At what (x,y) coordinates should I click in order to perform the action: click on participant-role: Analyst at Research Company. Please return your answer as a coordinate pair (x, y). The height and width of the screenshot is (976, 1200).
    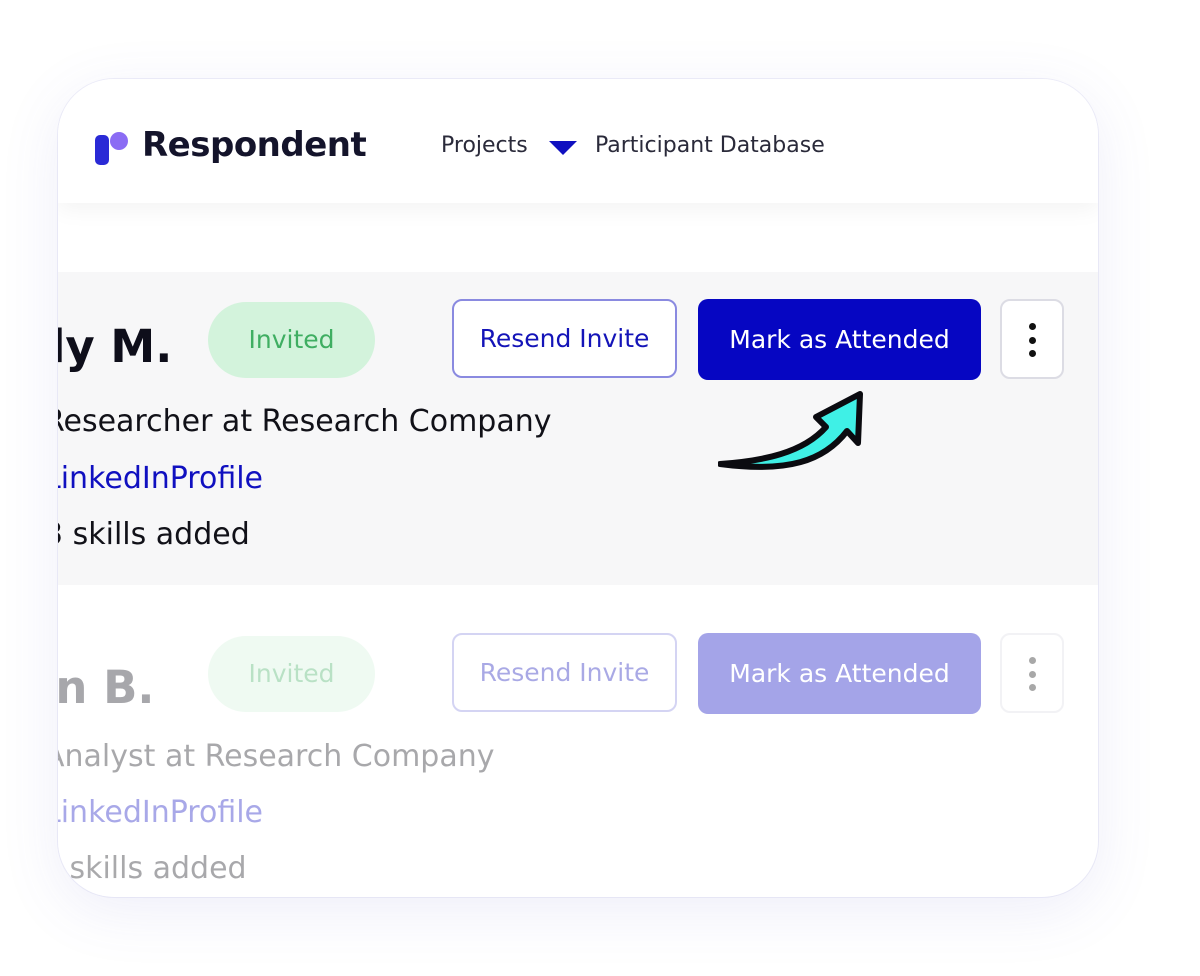
    Looking at the image, I should click on (276, 756).